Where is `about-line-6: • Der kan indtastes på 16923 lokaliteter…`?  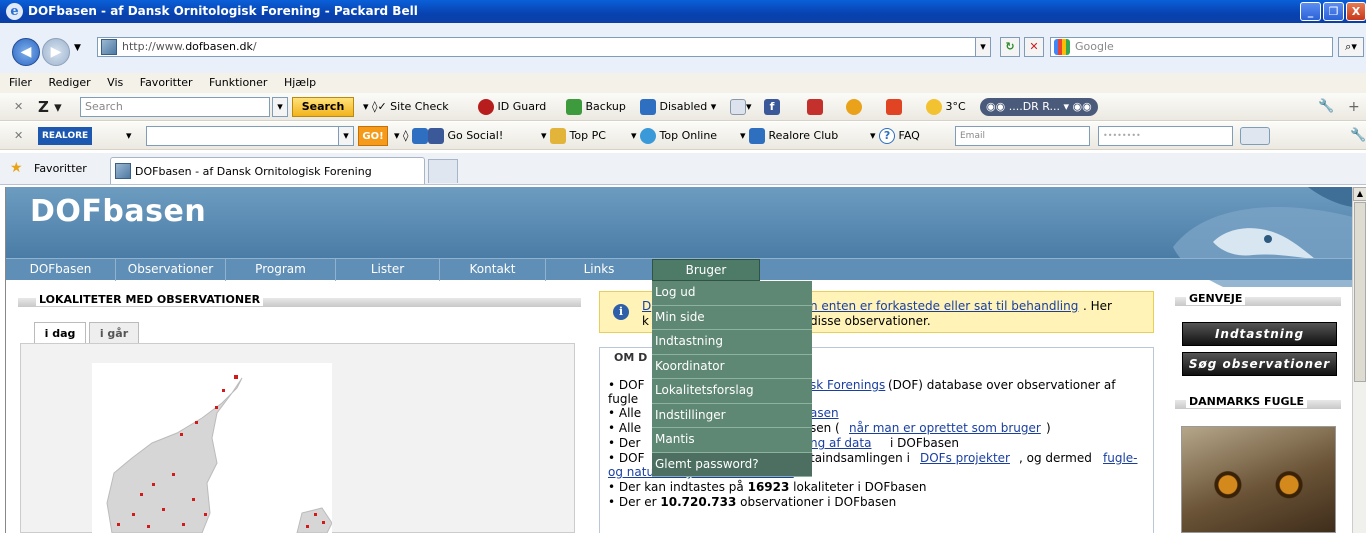
about-line-6: • Der kan indtastes på 16923 lokaliteter… is located at coordinates (767, 487).